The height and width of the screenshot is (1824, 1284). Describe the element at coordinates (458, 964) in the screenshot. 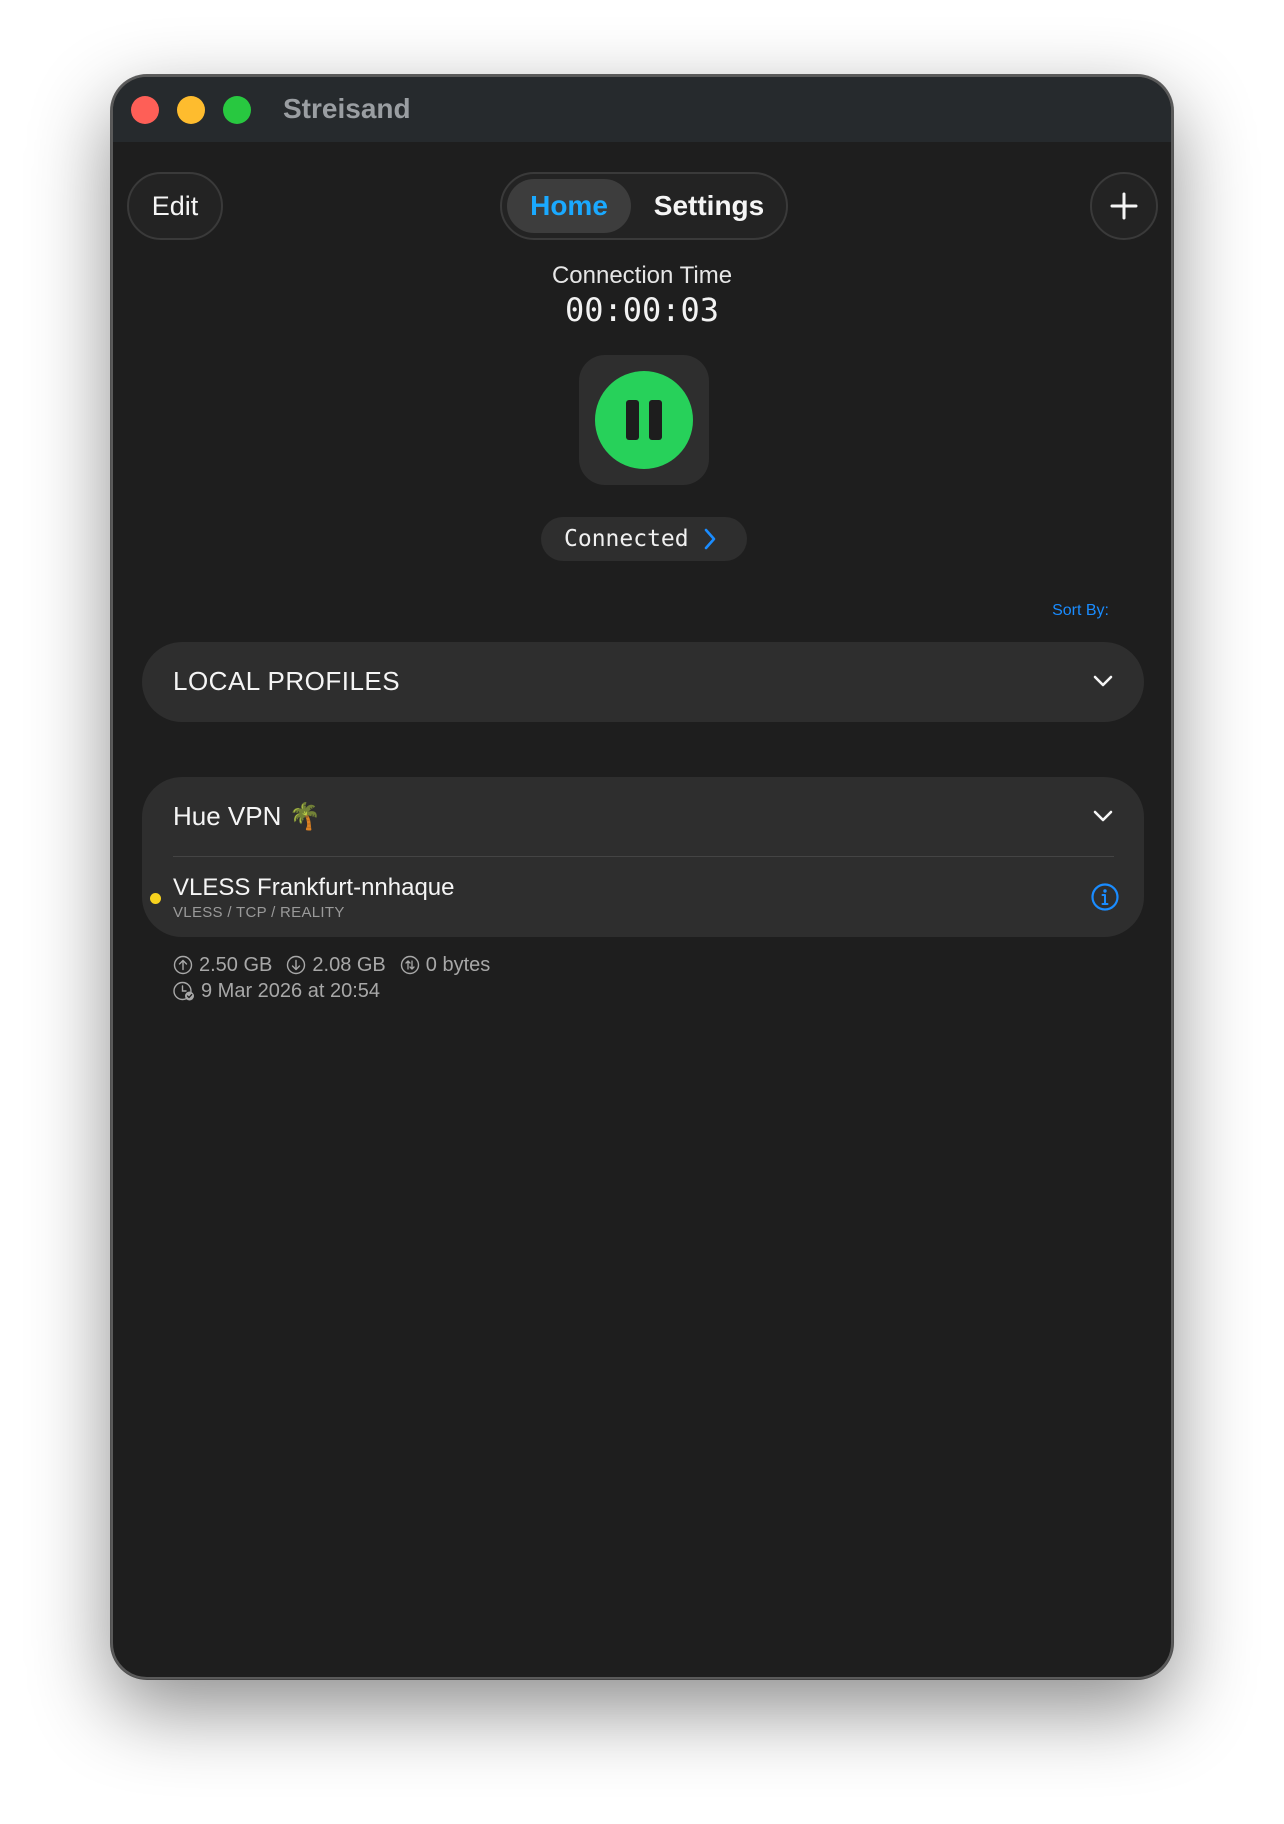

I see `total-amount: 0 bytes` at that location.